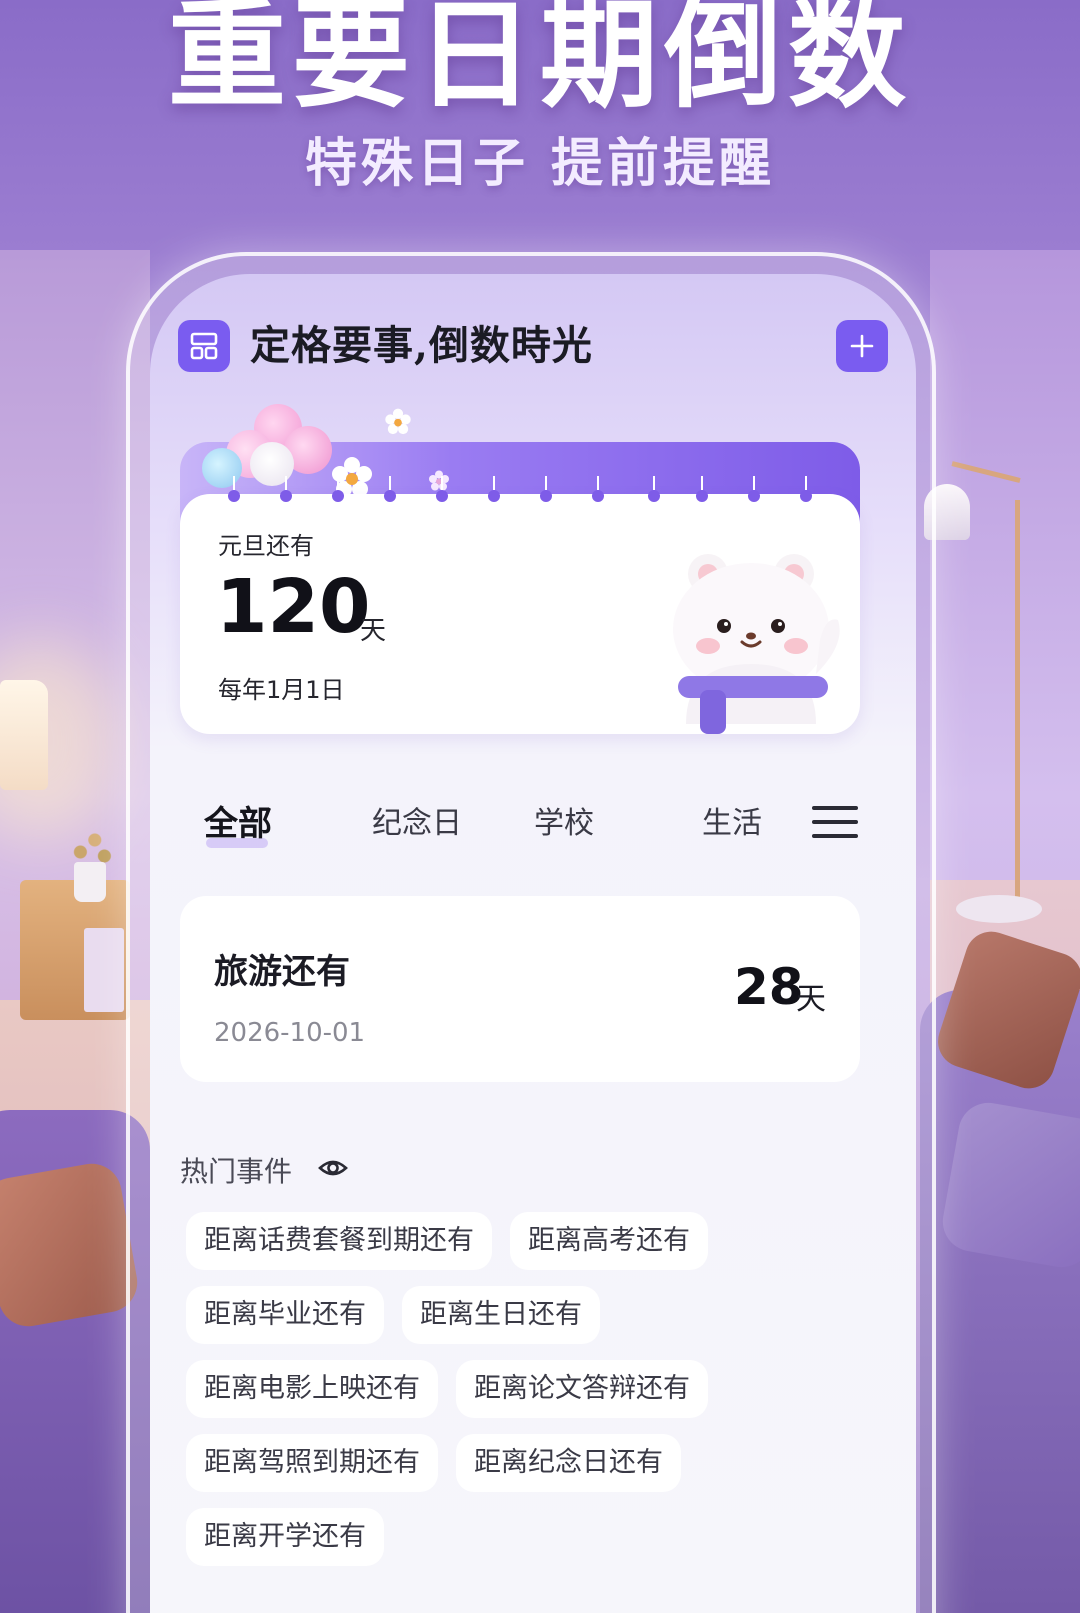 The image size is (1080, 1613). What do you see at coordinates (609, 1241) in the screenshot?
I see `hot-event-chip: 距离高考还有` at bounding box center [609, 1241].